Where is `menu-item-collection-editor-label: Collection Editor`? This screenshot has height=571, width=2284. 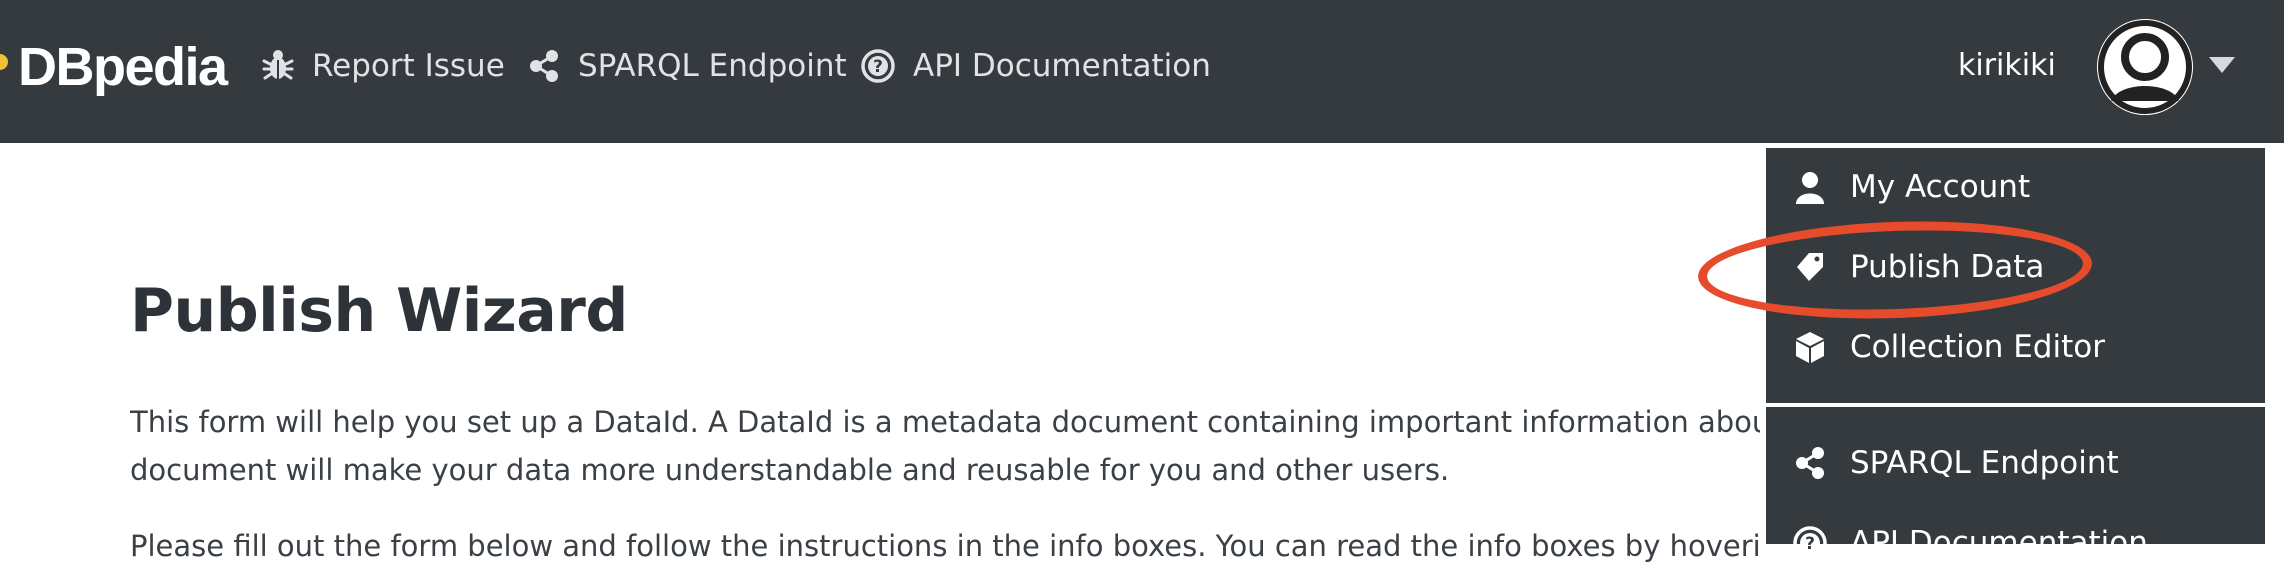
menu-item-collection-editor-label: Collection Editor is located at coordinates (1977, 347).